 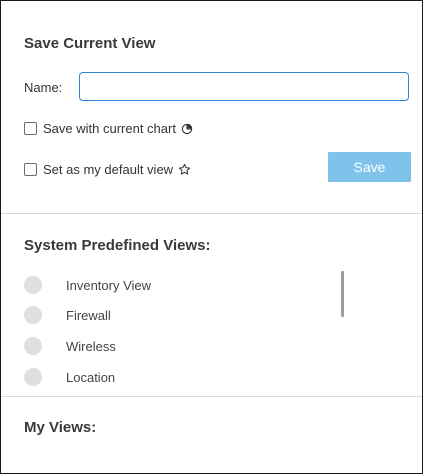 What do you see at coordinates (91, 377) in the screenshot?
I see `view-label: Location` at bounding box center [91, 377].